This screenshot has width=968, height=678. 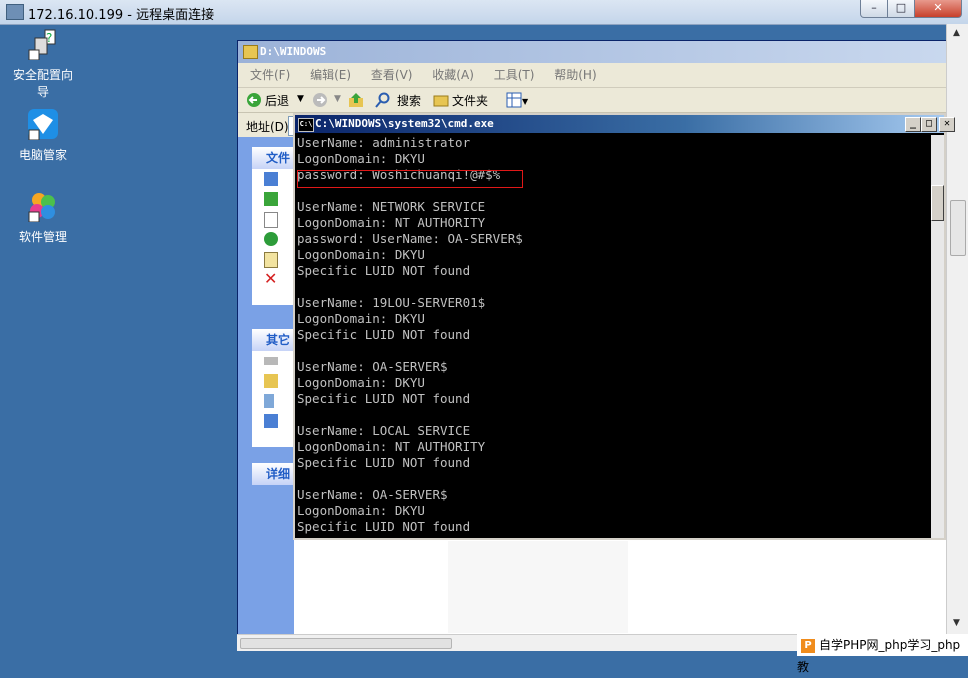 I want to click on rdp-maximize-button: □, so click(x=901, y=9).